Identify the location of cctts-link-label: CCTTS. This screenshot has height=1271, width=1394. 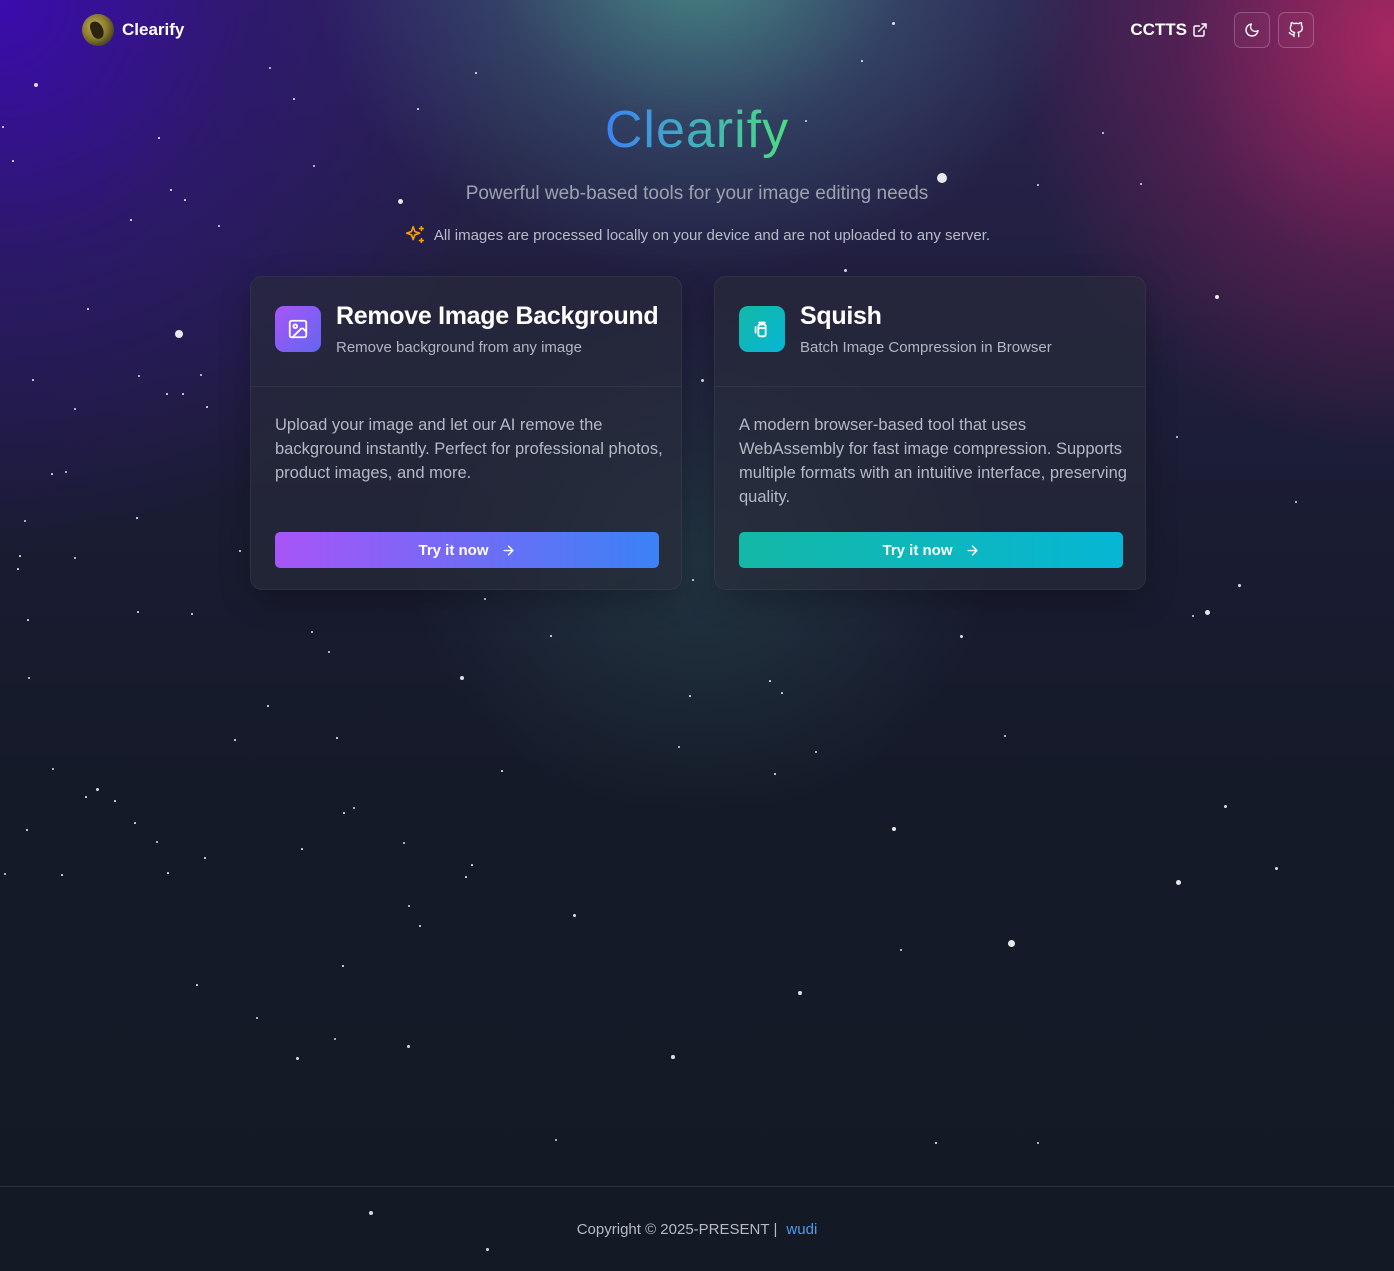
(1158, 29).